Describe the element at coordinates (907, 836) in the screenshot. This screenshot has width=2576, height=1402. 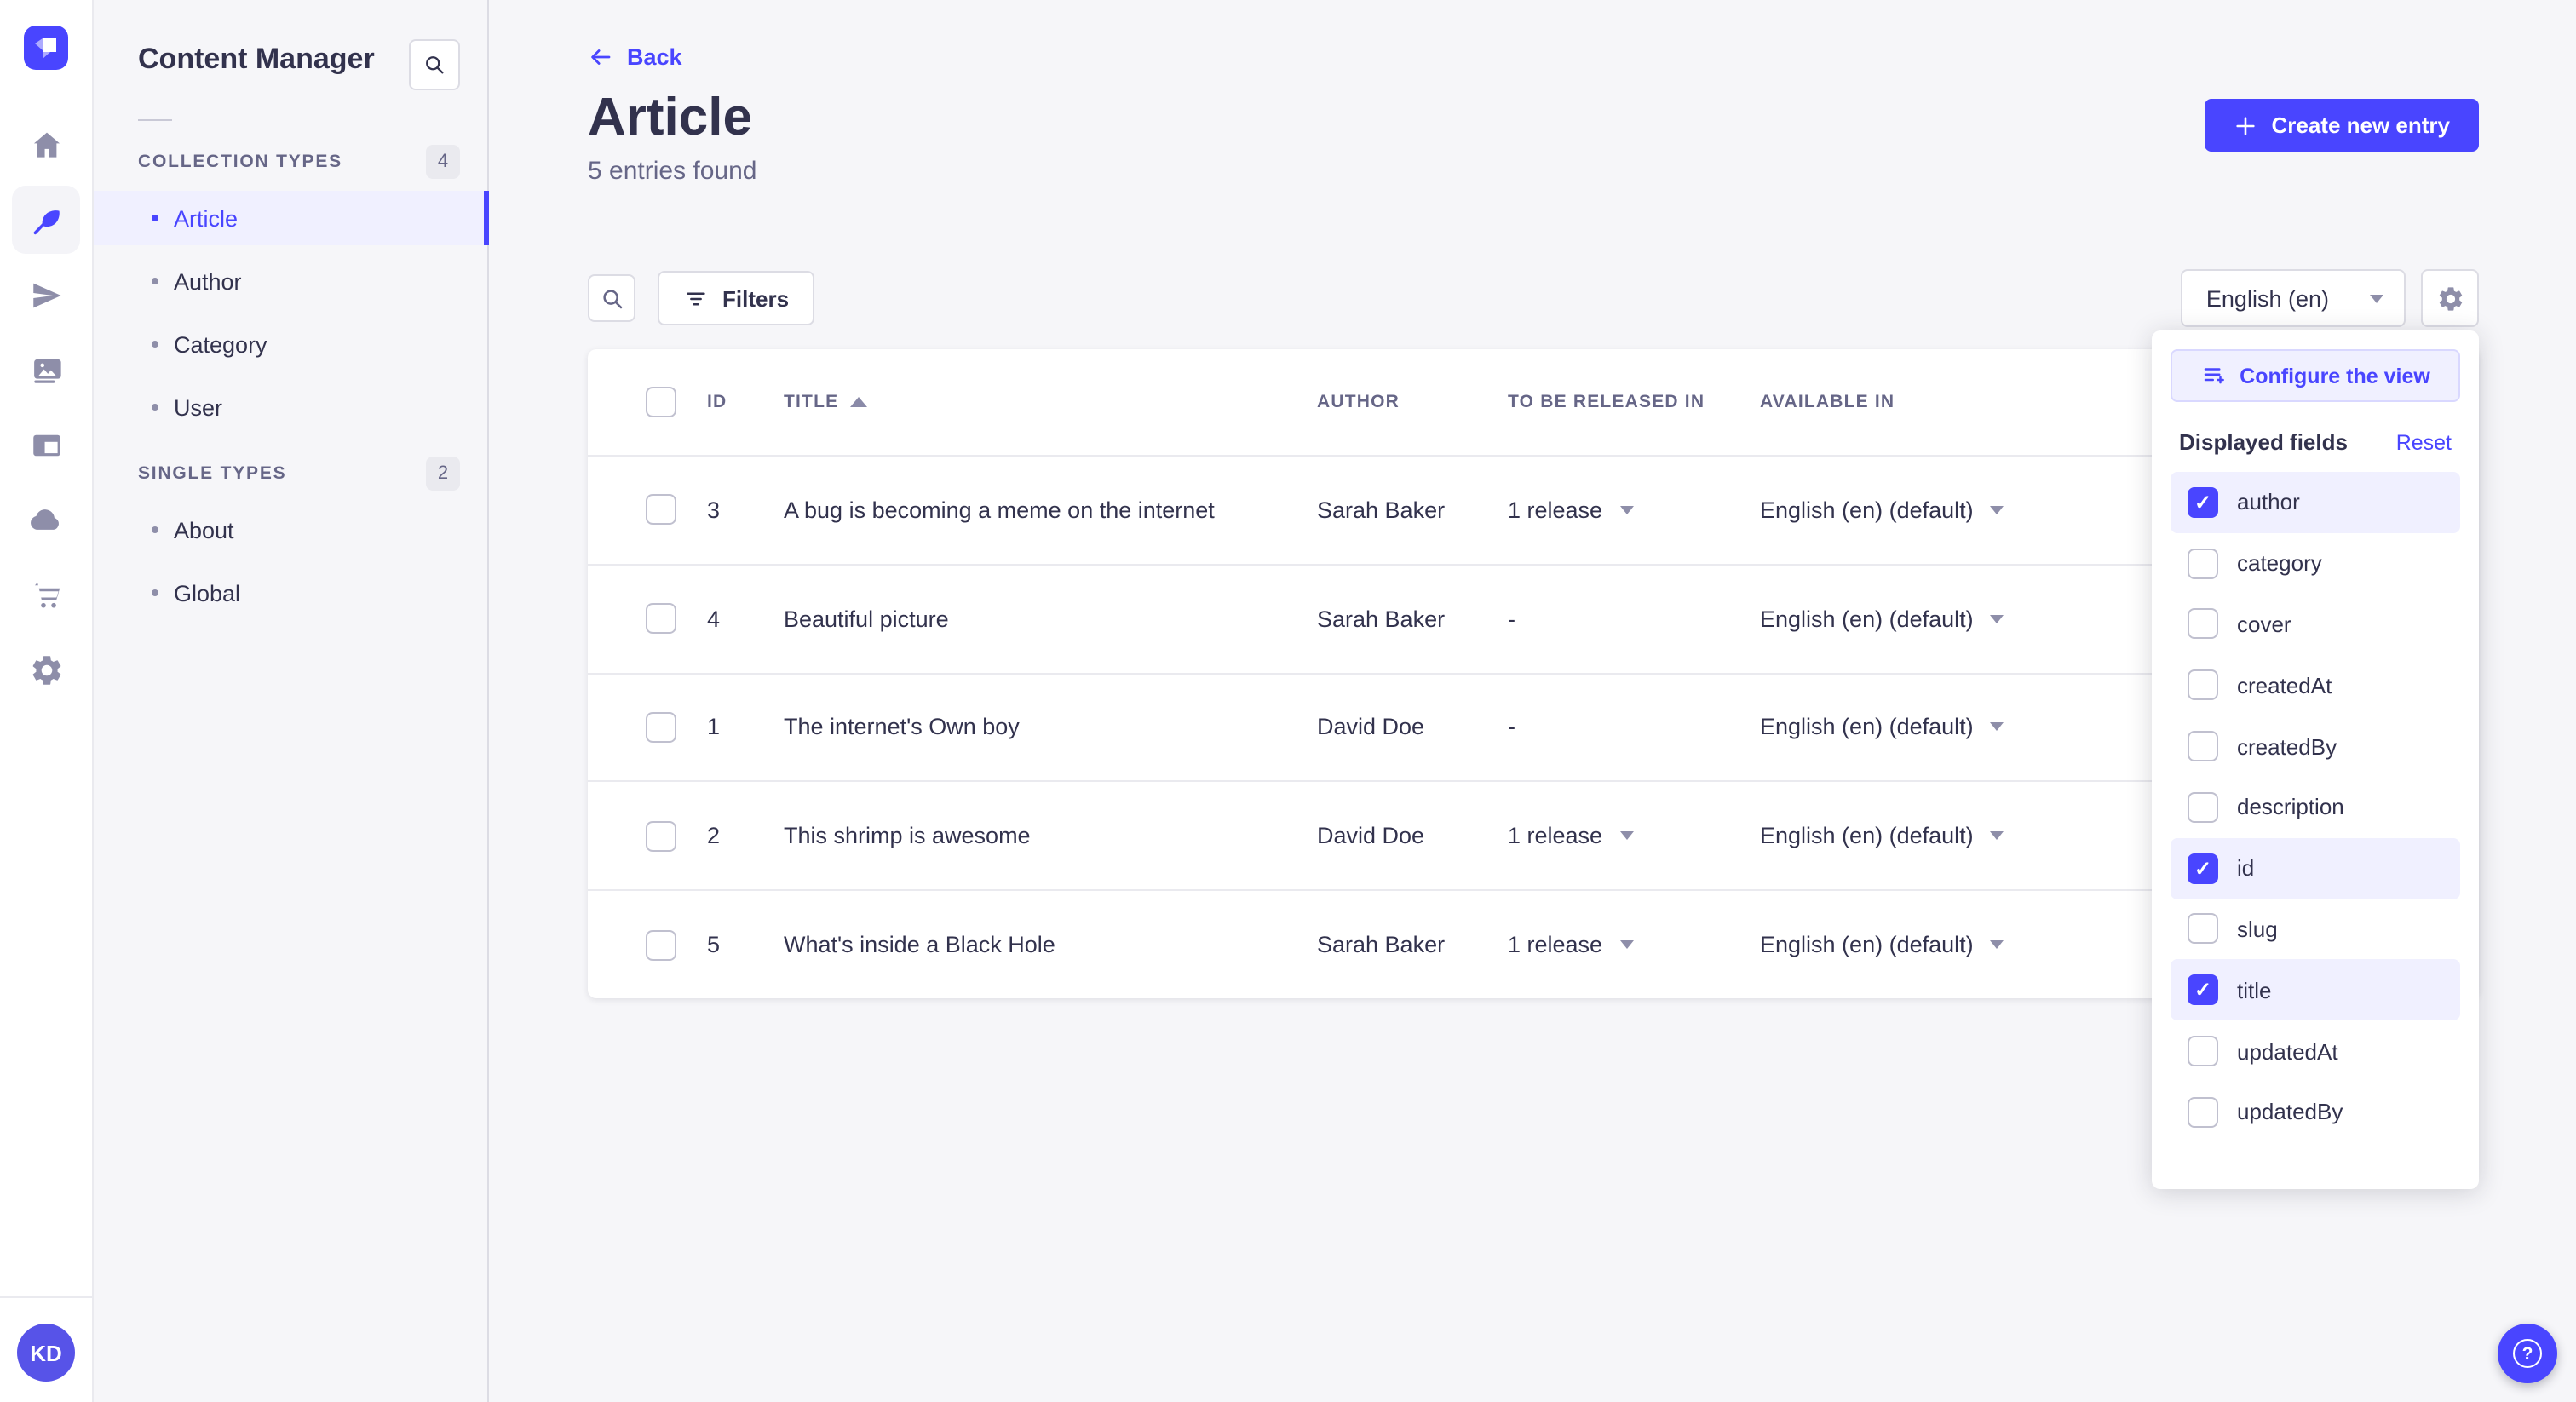
I see `cell-title: This shrimp is awesome` at that location.